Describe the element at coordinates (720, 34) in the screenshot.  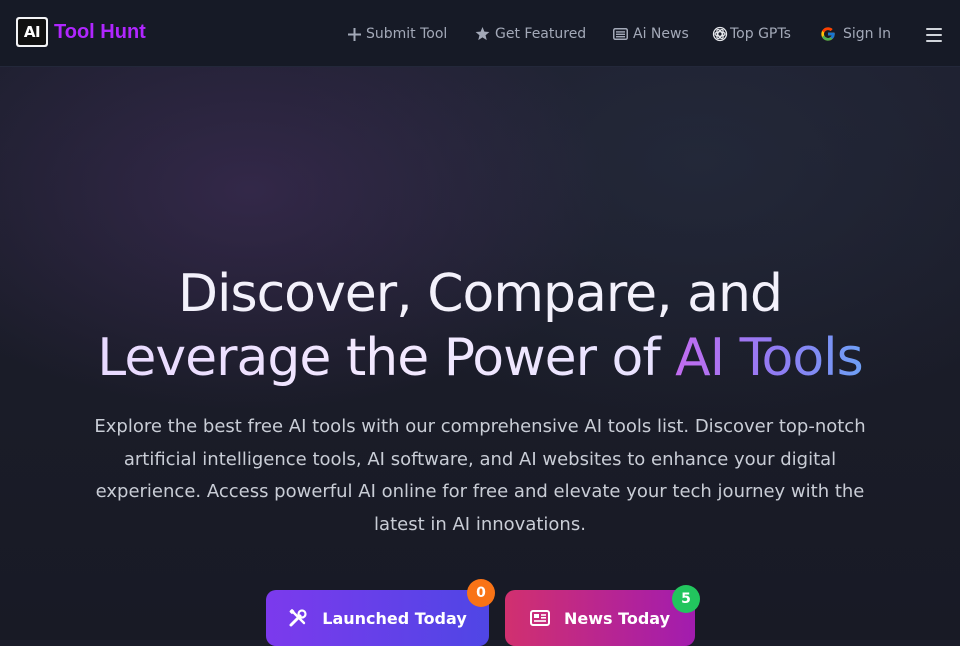
I see `openai-icon` at that location.